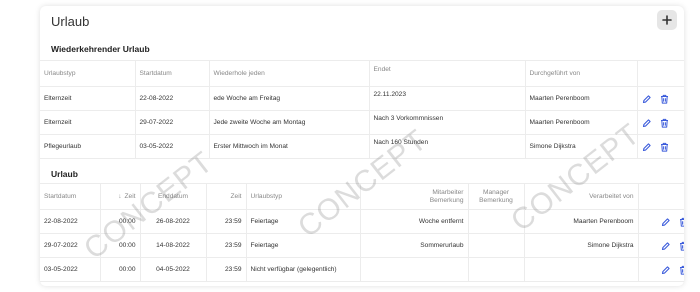 The height and width of the screenshot is (292, 700). What do you see at coordinates (288, 146) in the screenshot?
I see `cell-repeat: Erster Mittwoch im Monat` at bounding box center [288, 146].